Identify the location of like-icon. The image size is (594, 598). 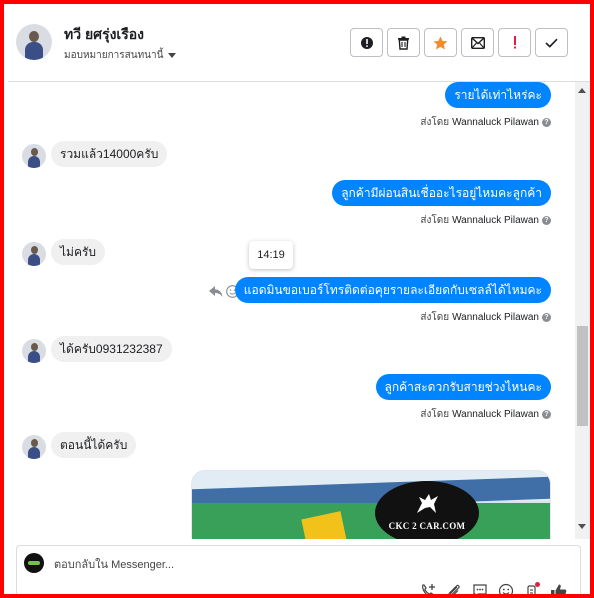
(558, 589).